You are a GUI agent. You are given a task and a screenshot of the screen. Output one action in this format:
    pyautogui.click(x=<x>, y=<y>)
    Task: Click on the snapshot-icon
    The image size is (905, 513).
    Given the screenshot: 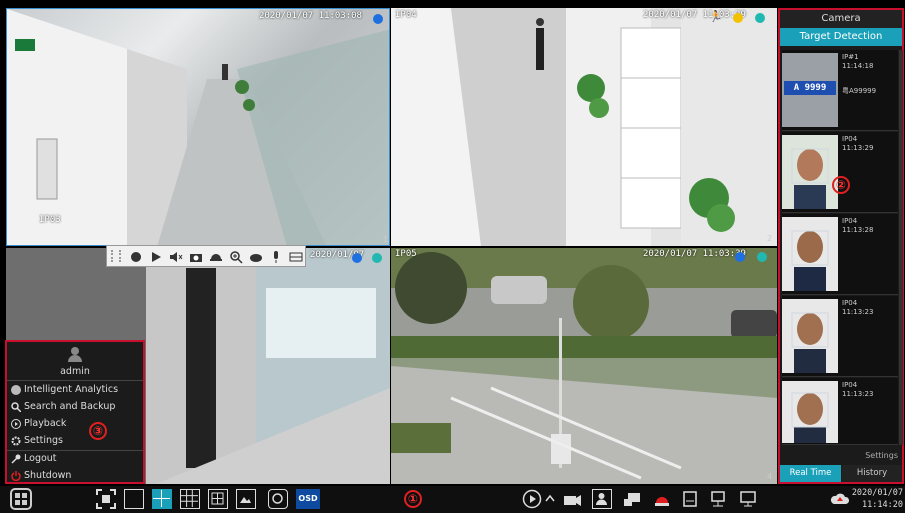 What is the action you would take?
    pyautogui.click(x=196, y=256)
    